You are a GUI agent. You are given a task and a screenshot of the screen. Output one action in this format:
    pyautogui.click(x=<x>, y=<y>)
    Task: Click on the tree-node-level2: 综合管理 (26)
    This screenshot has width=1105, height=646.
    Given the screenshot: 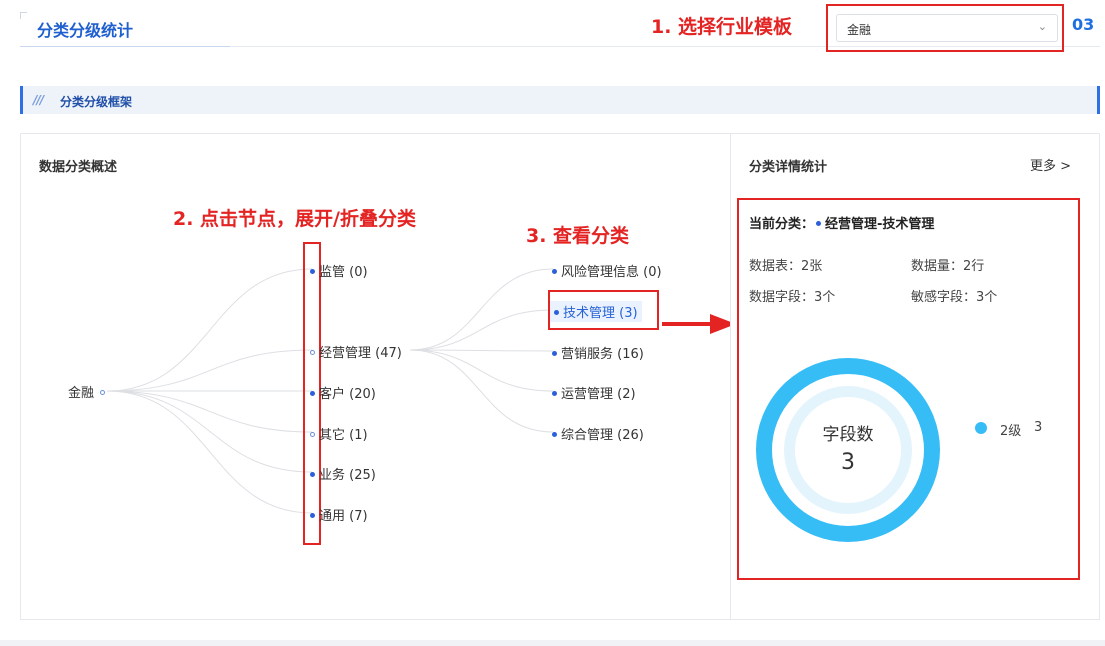 What is the action you would take?
    pyautogui.click(x=598, y=433)
    